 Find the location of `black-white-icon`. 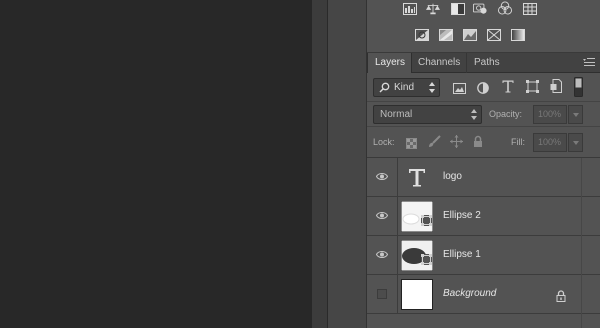

black-white-icon is located at coordinates (458, 9).